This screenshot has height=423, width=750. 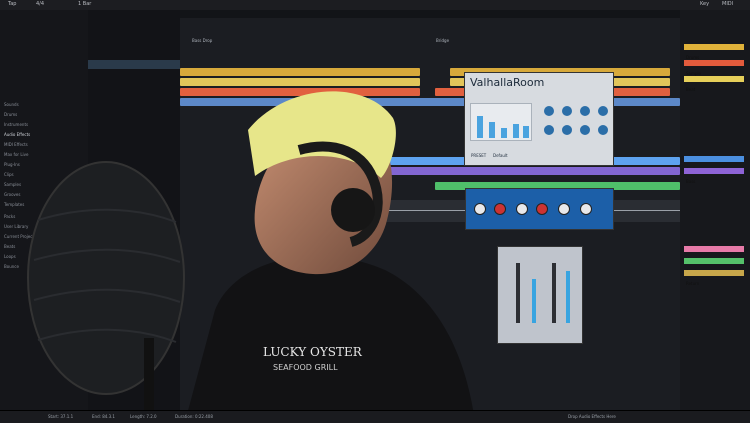 What do you see at coordinates (507, 82) in the screenshot?
I see `plugin-title: ValhallaRoom` at bounding box center [507, 82].